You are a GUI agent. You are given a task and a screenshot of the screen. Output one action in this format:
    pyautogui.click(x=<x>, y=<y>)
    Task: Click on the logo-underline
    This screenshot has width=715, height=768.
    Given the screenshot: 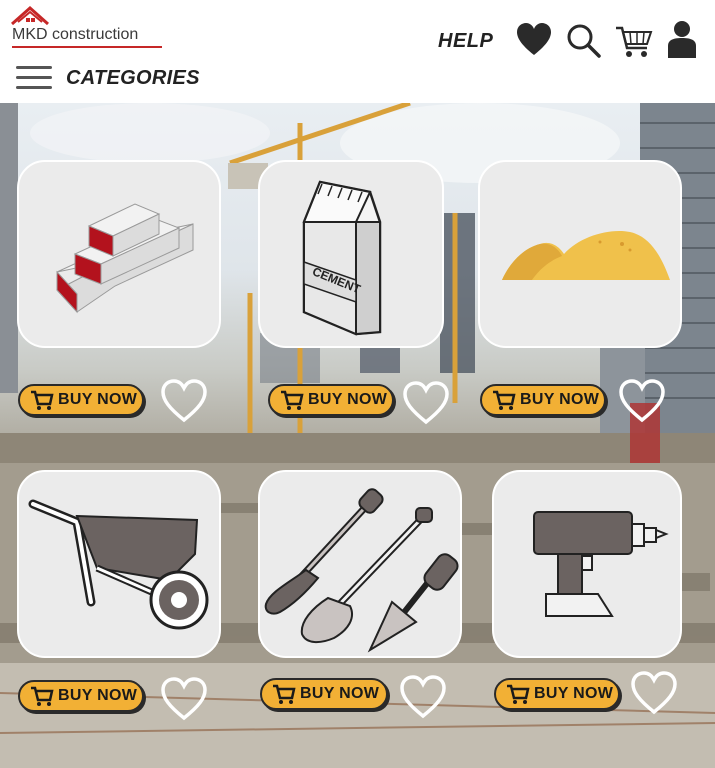 What is the action you would take?
    pyautogui.click(x=87, y=47)
    